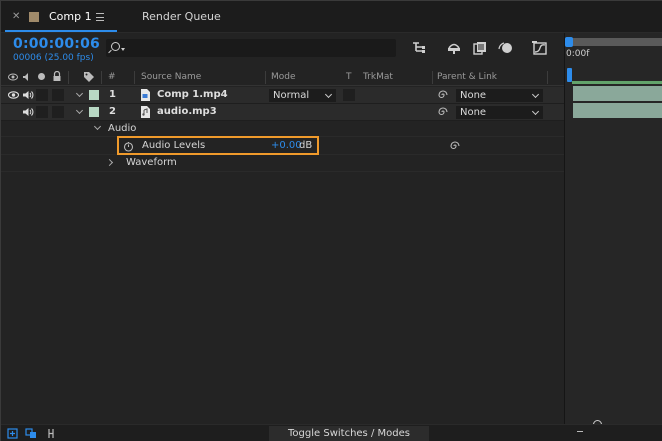  What do you see at coordinates (282, 163) in the screenshot?
I see `waveform-property: Waveform` at bounding box center [282, 163].